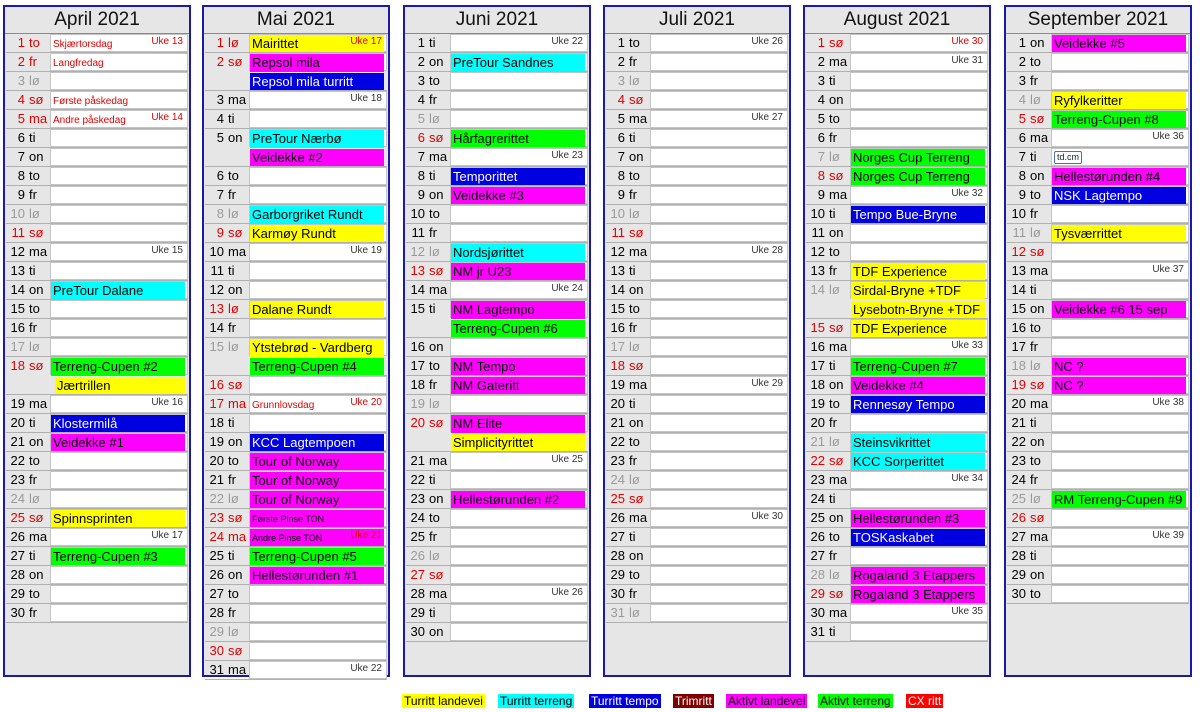 The width and height of the screenshot is (1200, 712). What do you see at coordinates (497, 556) in the screenshot?
I see `day-row: 26 lø` at bounding box center [497, 556].